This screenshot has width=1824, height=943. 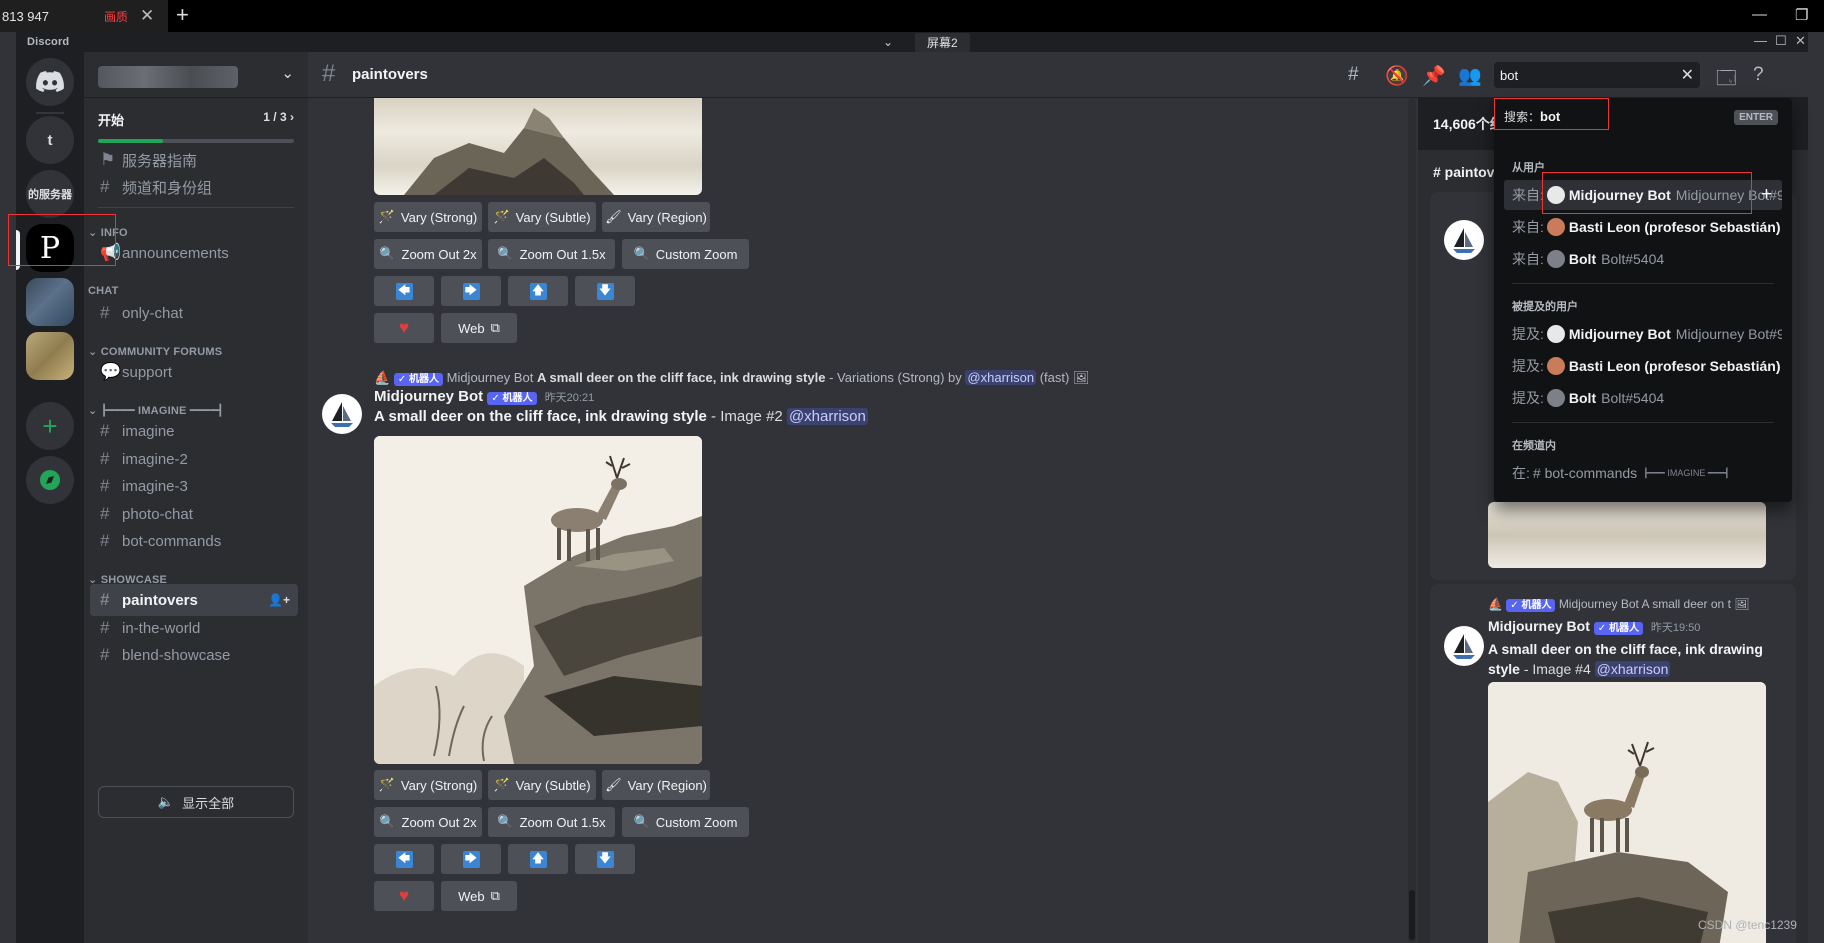 I want to click on arrow-left-icon: 🡄, so click(x=404, y=859).